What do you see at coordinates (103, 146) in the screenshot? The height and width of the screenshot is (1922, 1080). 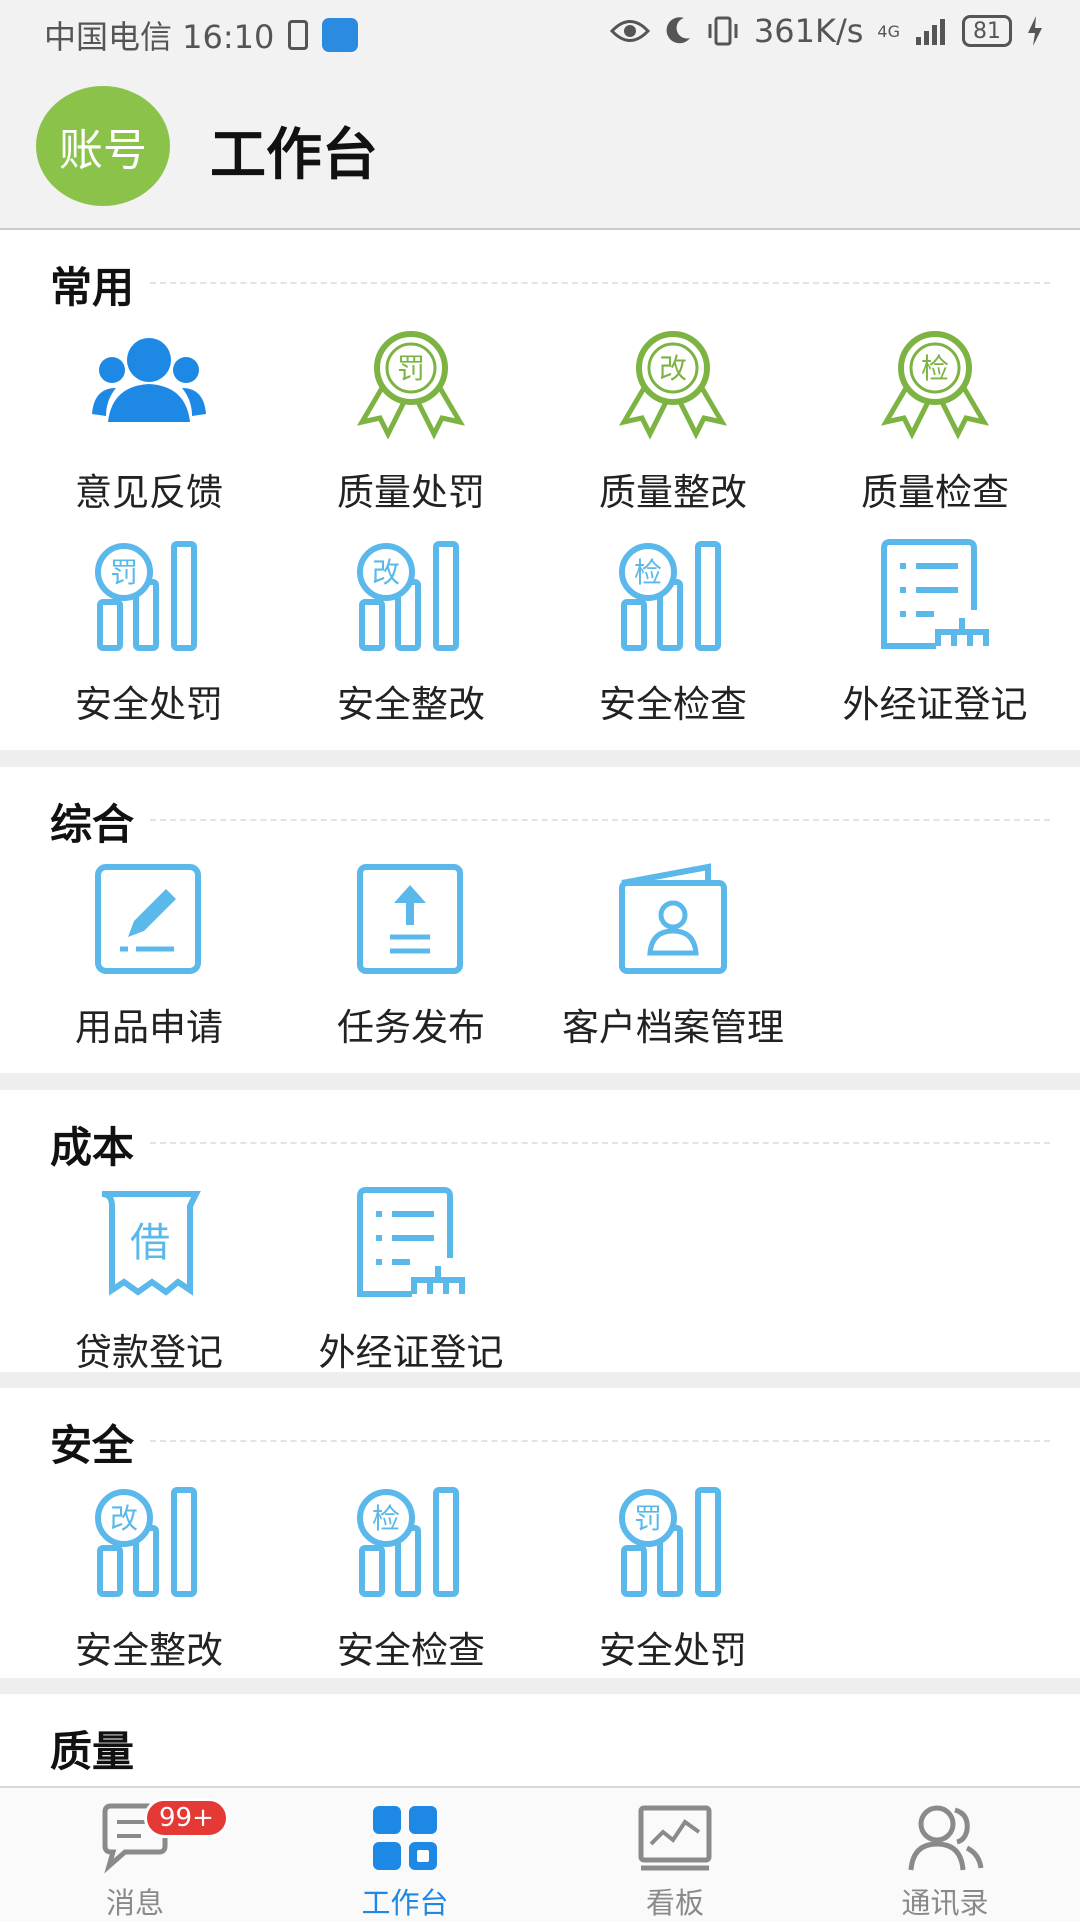 I see `account-avatar: 账号` at bounding box center [103, 146].